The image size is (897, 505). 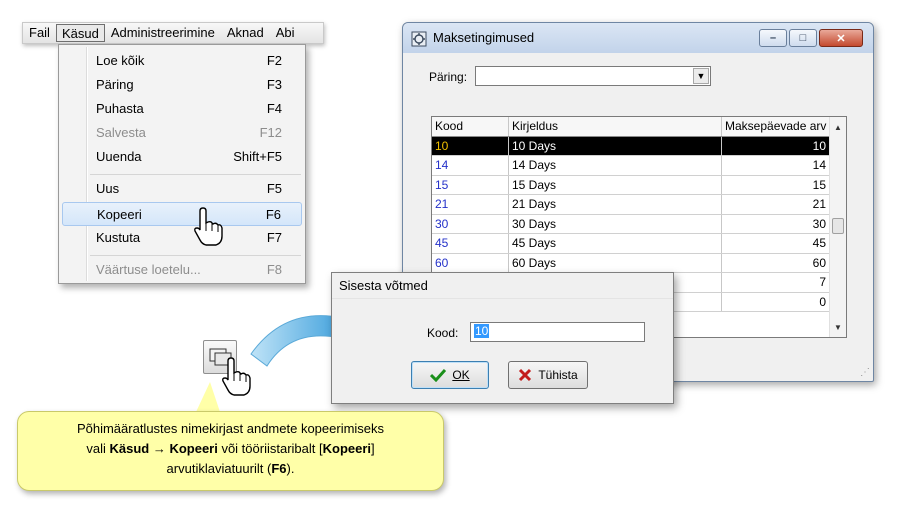 What do you see at coordinates (120, 108) in the screenshot?
I see `menu-item-label: Puhasta` at bounding box center [120, 108].